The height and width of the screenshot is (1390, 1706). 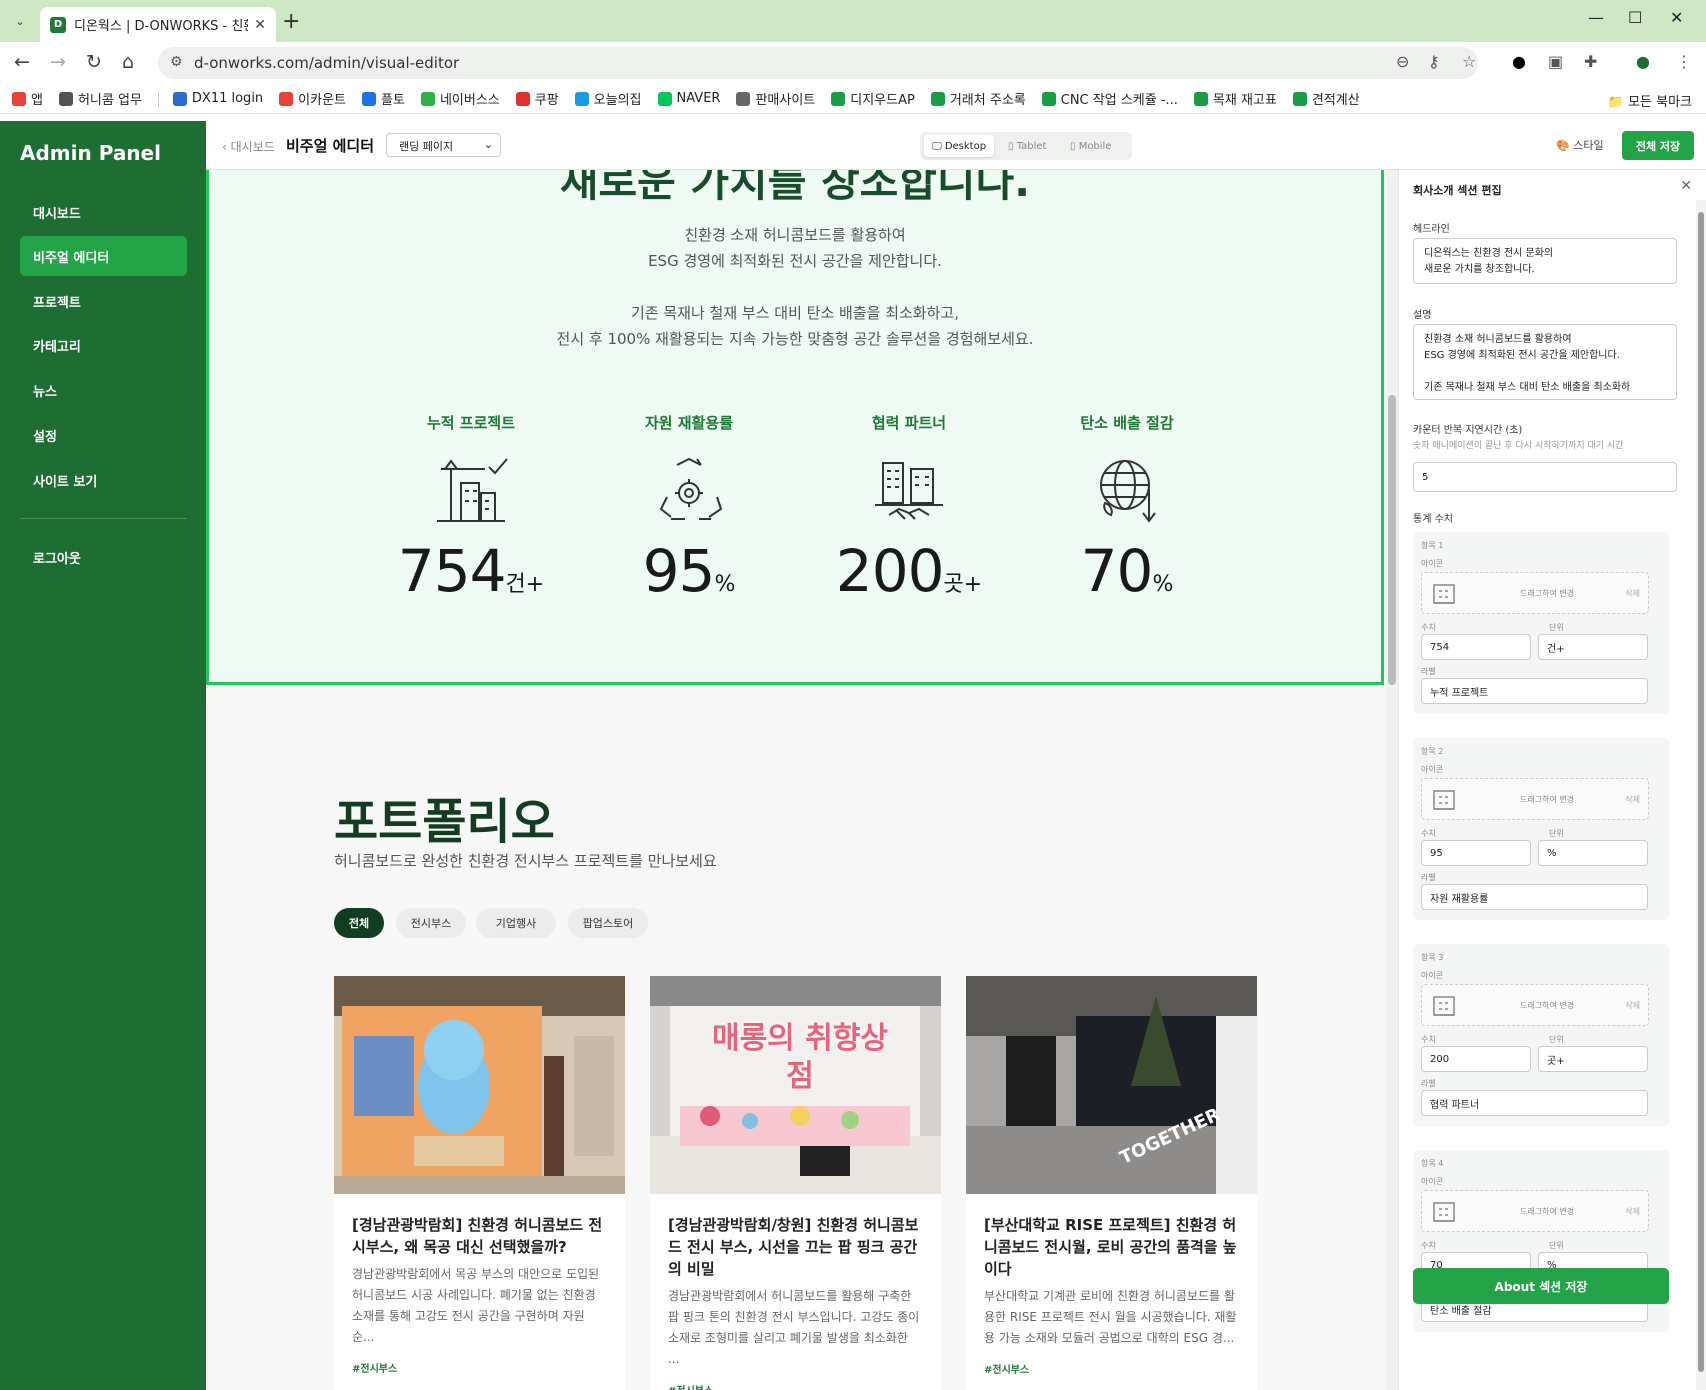 I want to click on breadcrumb-dashboard: ‹ 대시보드, so click(x=248, y=146).